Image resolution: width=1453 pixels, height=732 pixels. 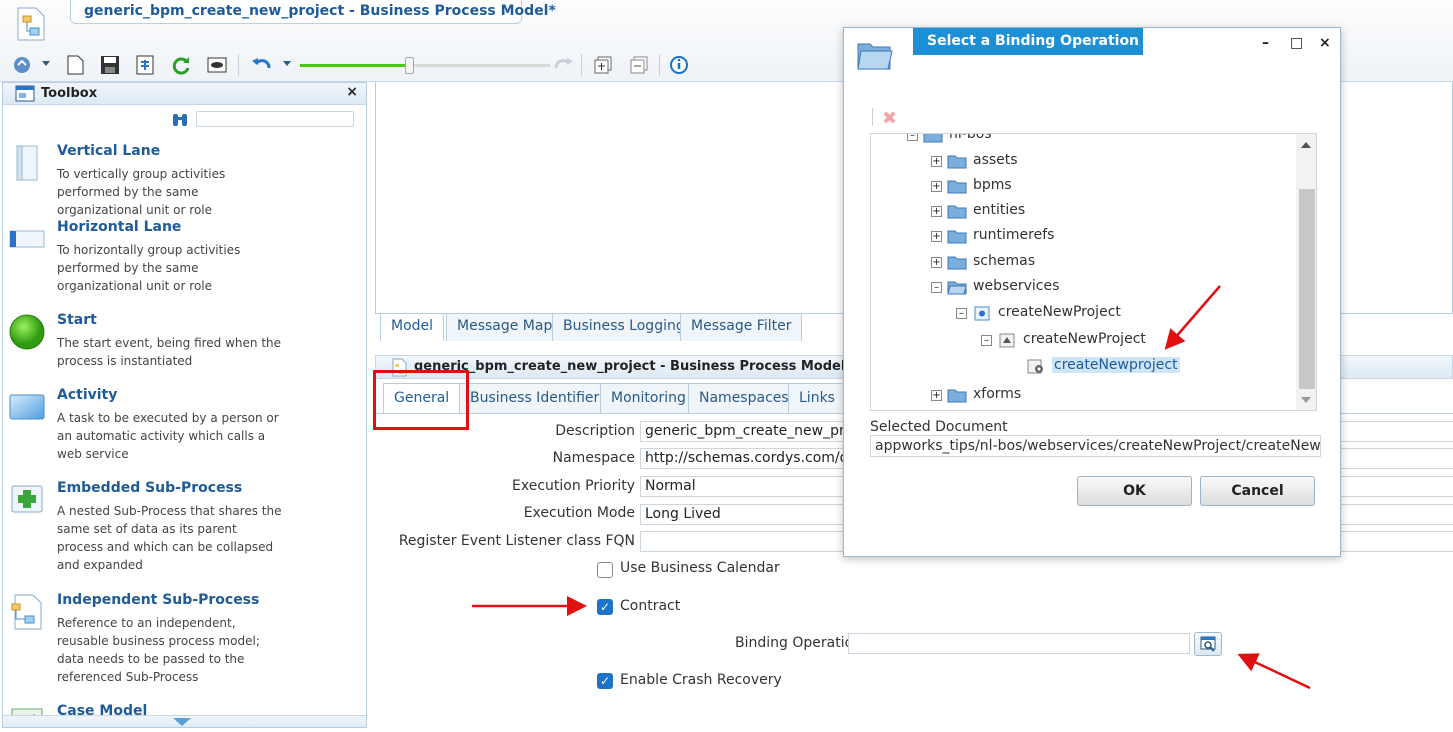 What do you see at coordinates (700, 568) in the screenshot?
I see `use-business-calendar-label: Use Business Calendar` at bounding box center [700, 568].